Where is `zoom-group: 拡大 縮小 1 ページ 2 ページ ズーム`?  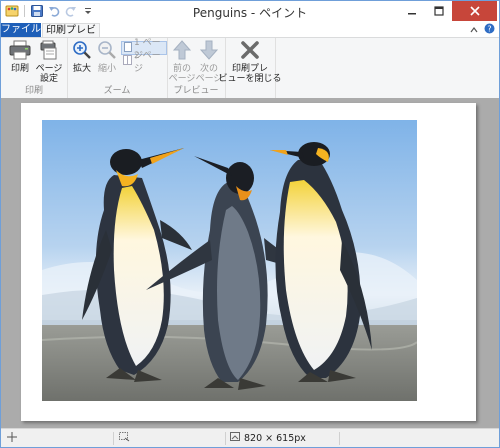 zoom-group: 拡大 縮小 1 ページ 2 ページ ズーム is located at coordinates (117, 68).